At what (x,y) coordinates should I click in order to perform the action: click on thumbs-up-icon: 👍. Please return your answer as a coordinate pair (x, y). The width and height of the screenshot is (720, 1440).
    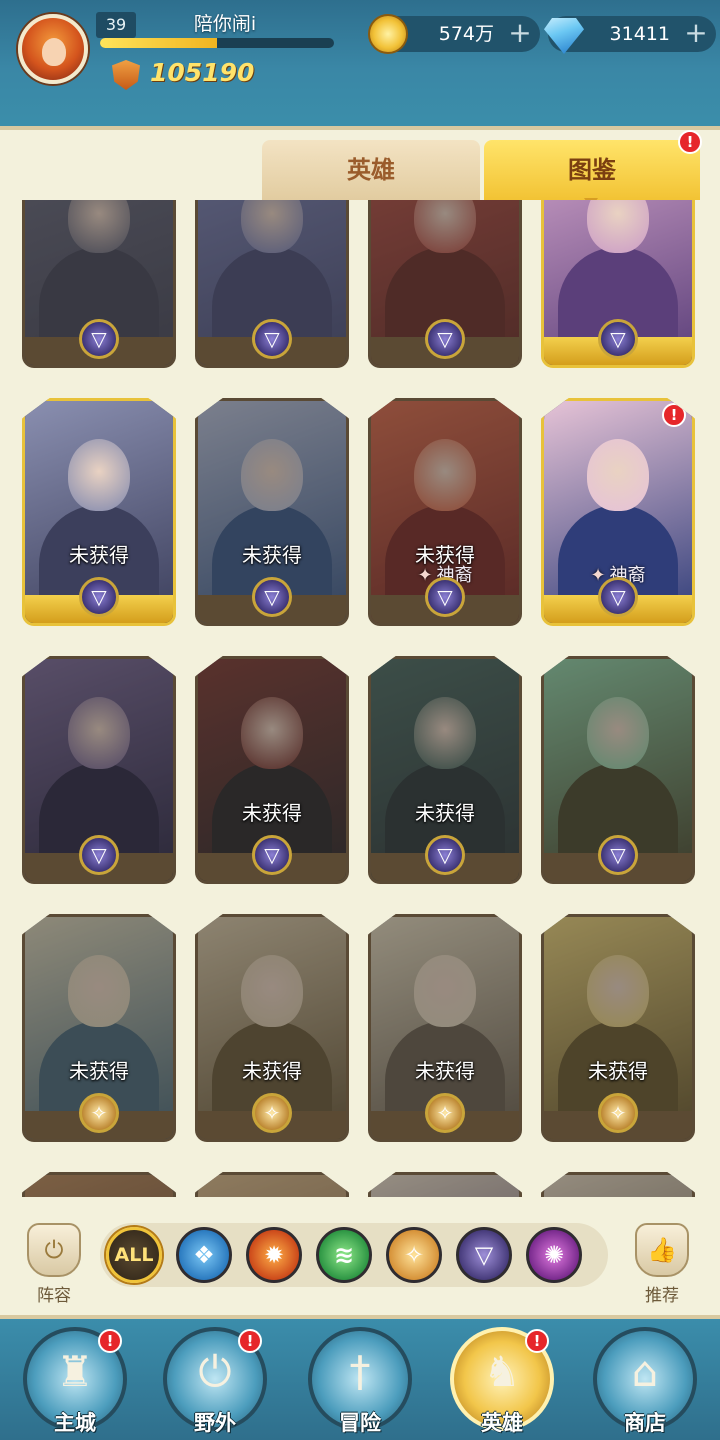
    Looking at the image, I should click on (662, 1250).